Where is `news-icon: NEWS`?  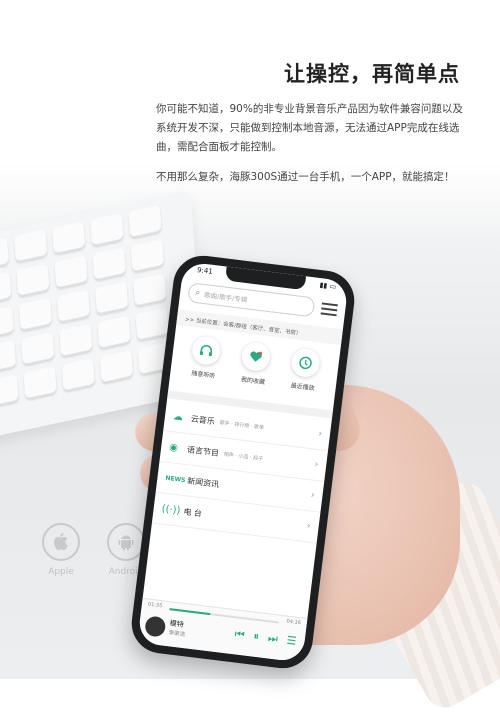
news-icon: NEWS is located at coordinates (175, 479).